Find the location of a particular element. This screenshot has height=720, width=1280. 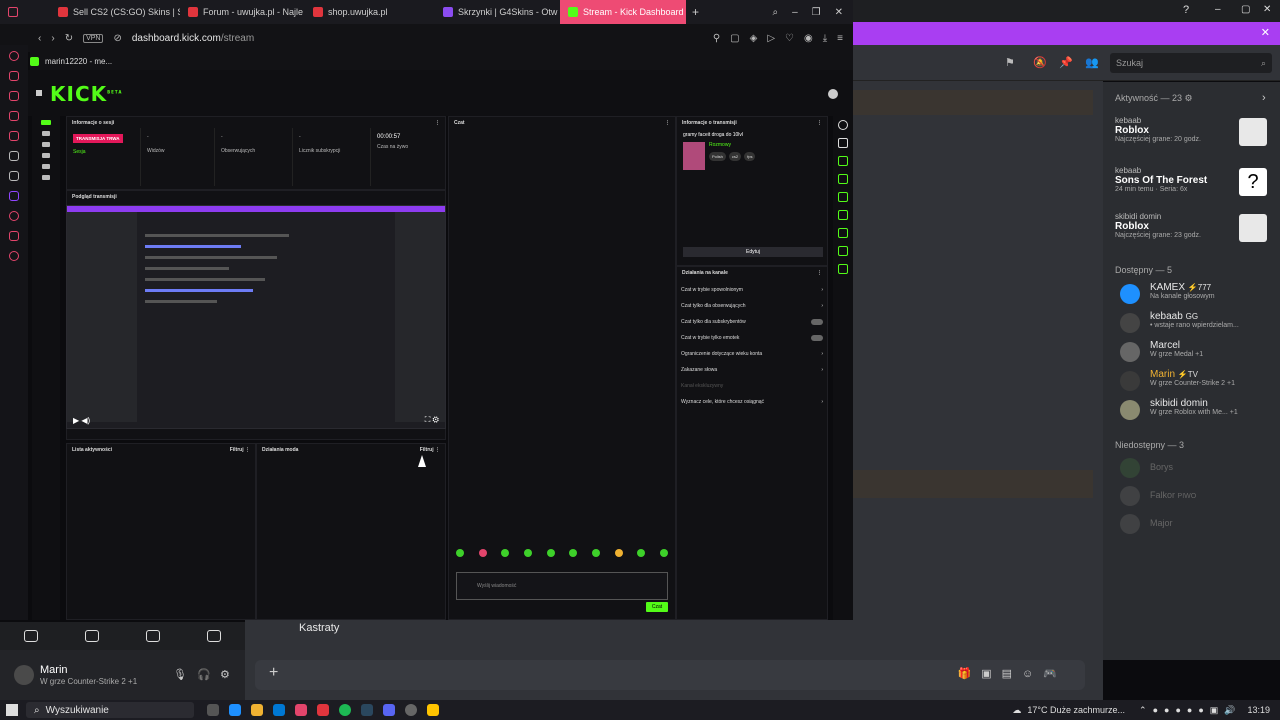

opera-logo-icon is located at coordinates (14, 56).